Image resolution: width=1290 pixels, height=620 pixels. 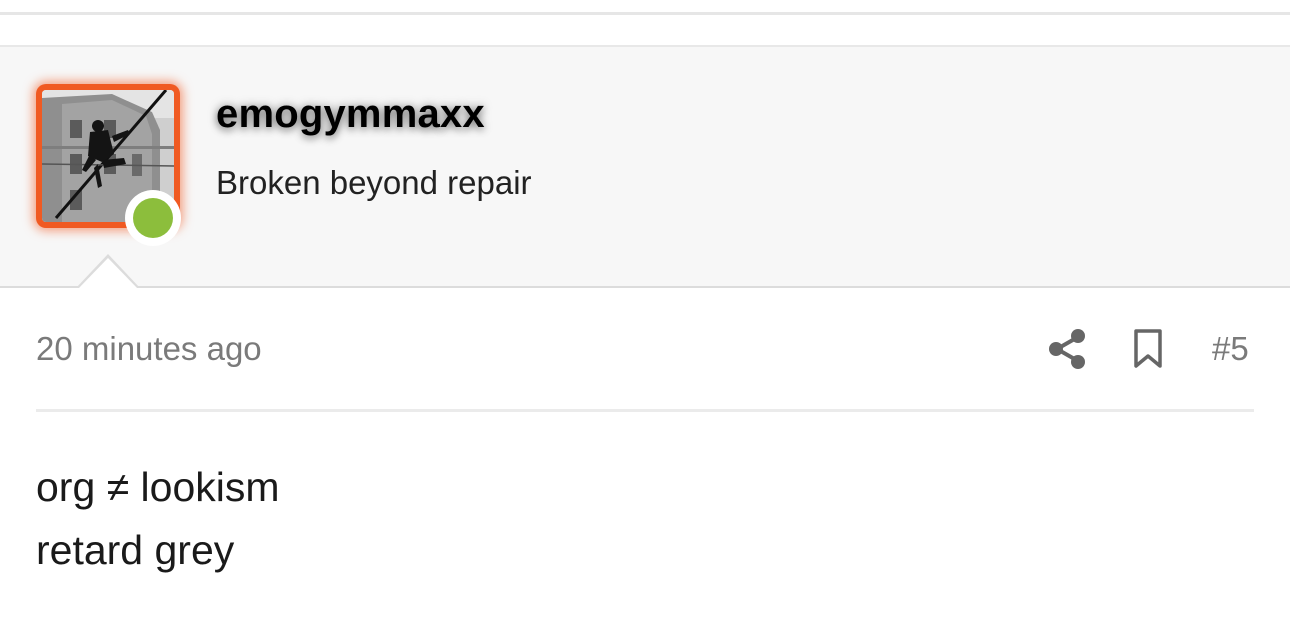 I want to click on post-timestamp: 20 minutes ago, so click(x=149, y=349).